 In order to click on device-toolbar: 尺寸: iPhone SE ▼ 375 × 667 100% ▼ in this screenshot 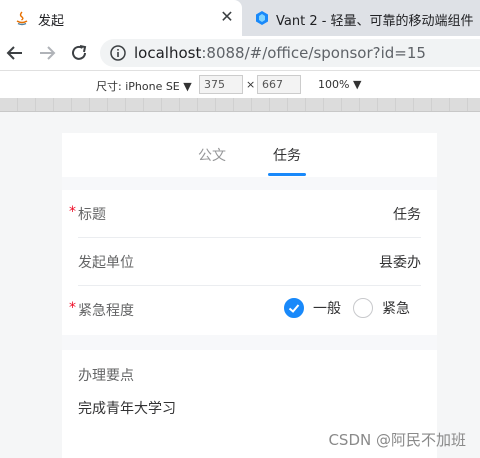, I will do `click(240, 84)`.